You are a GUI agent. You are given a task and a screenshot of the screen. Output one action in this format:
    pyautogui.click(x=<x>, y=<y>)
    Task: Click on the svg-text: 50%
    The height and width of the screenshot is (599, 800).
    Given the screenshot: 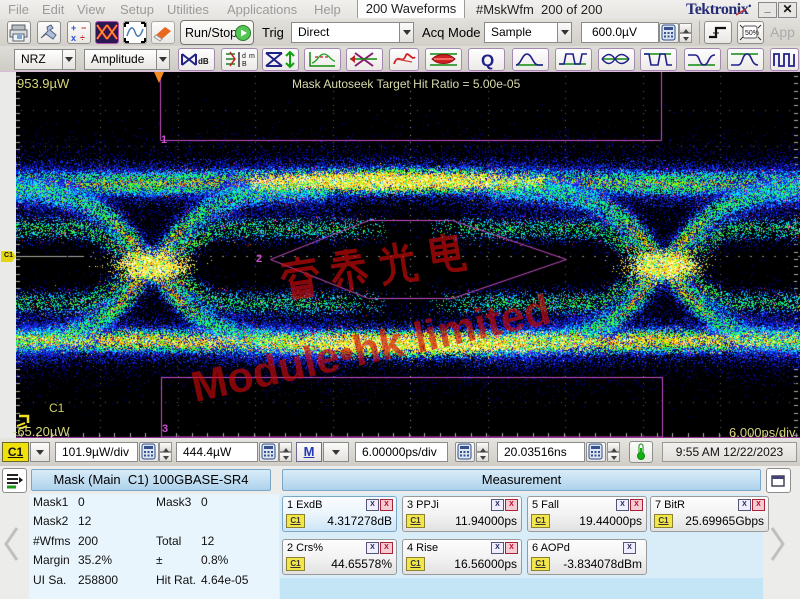 What is the action you would take?
    pyautogui.click(x=752, y=33)
    